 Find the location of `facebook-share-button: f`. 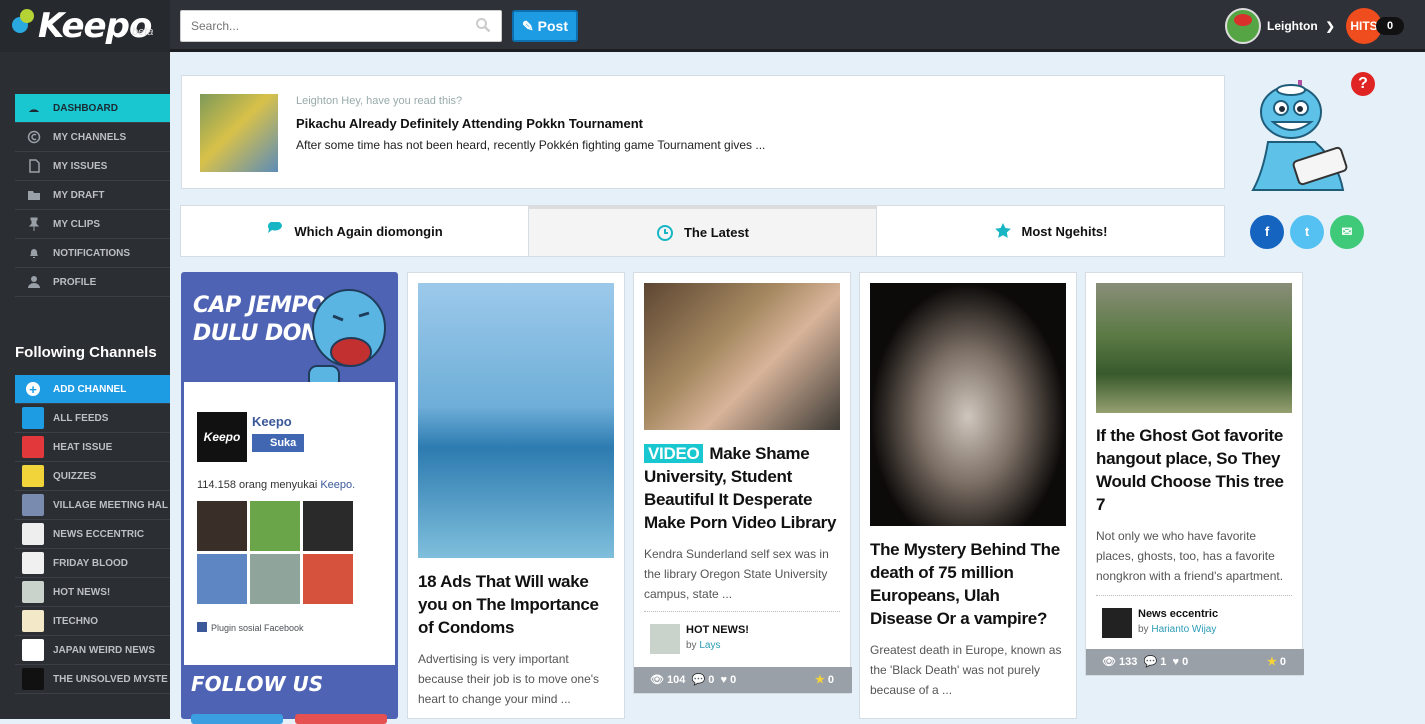

facebook-share-button: f is located at coordinates (1267, 232).